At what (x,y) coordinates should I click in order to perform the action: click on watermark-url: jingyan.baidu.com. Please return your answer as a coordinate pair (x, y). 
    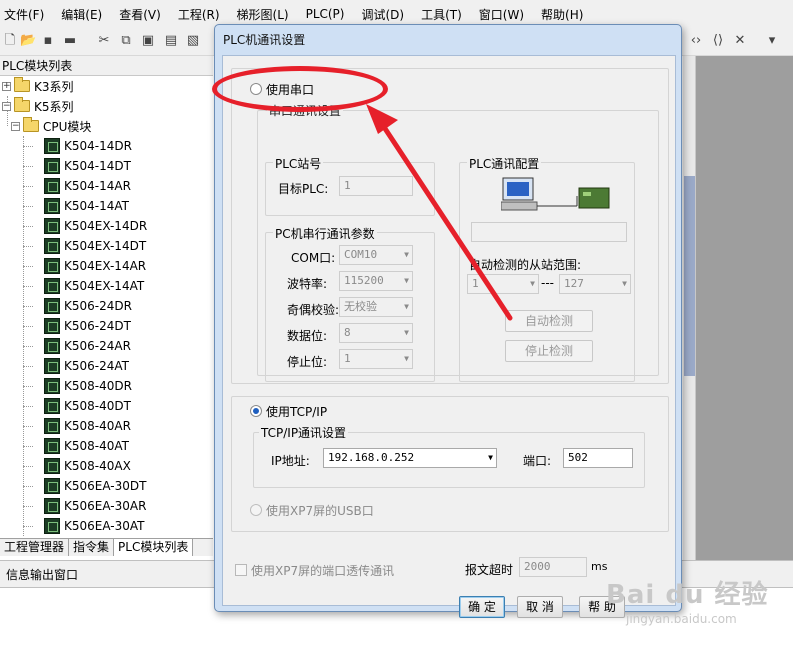
    Looking at the image, I should click on (681, 619).